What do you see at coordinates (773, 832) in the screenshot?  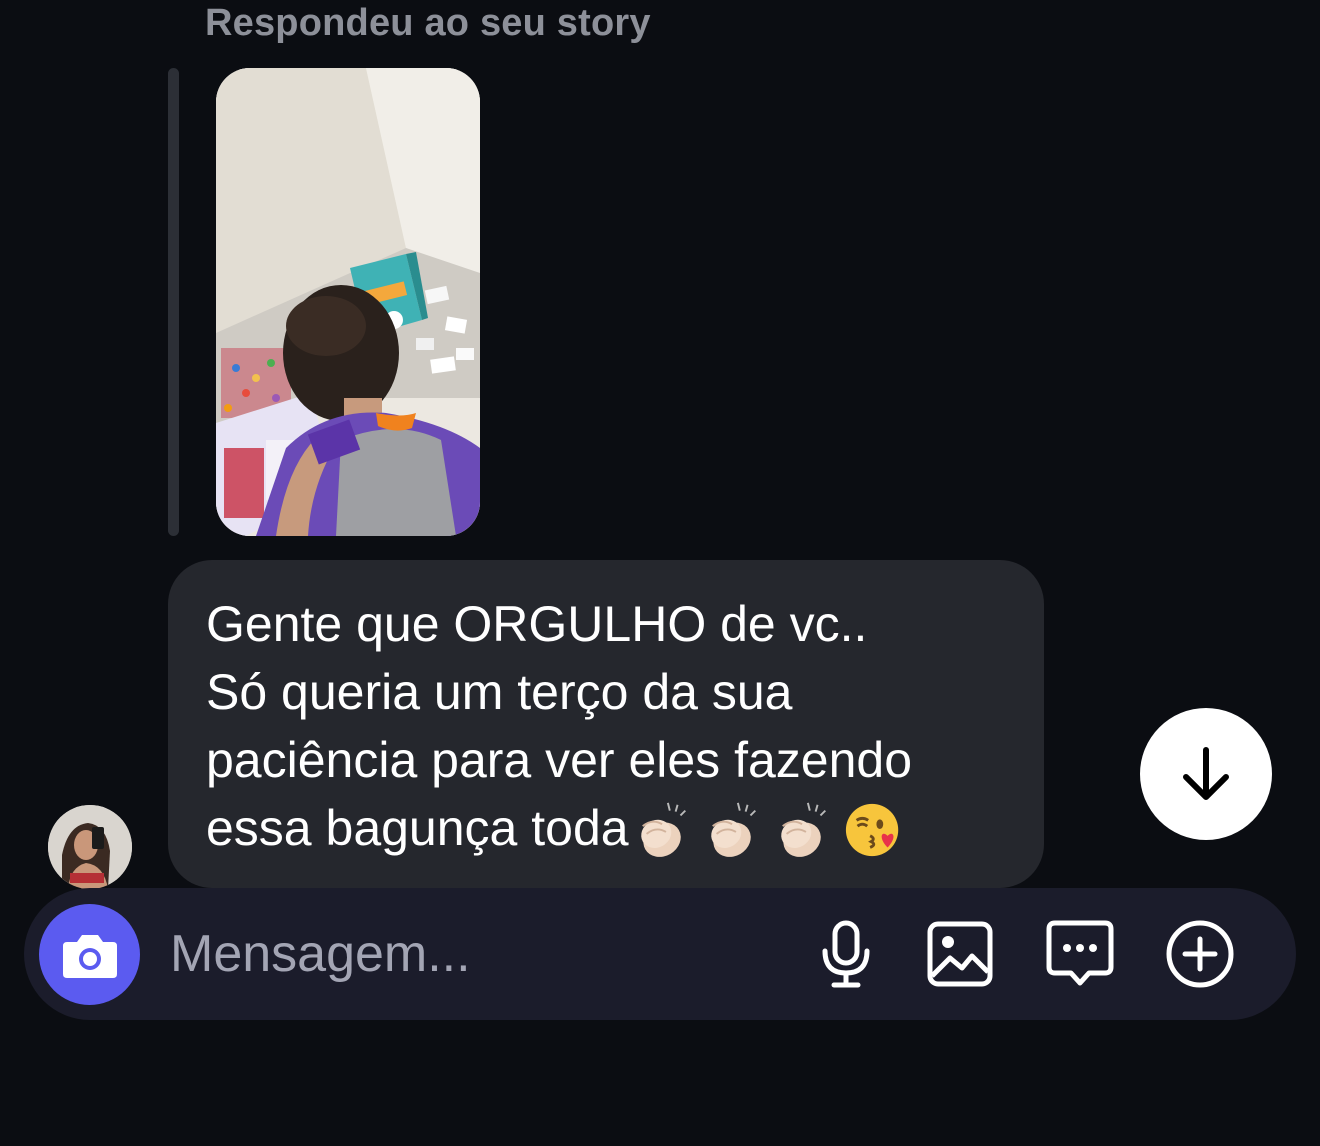 I see `emoji-row` at bounding box center [773, 832].